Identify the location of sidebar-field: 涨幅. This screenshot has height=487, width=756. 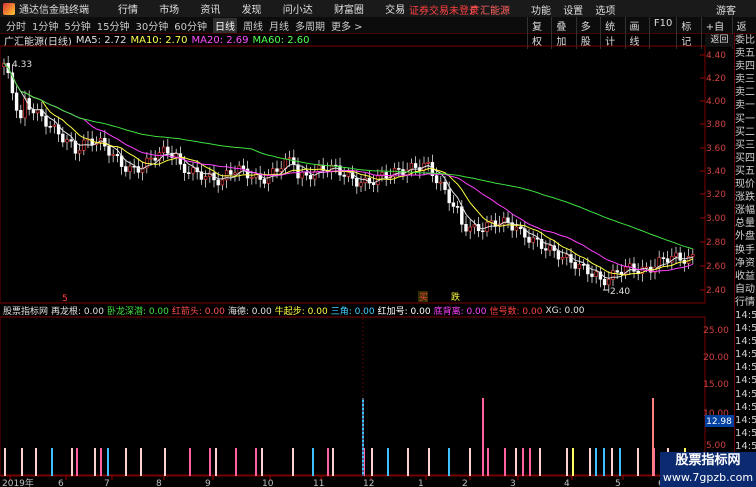
(745, 211).